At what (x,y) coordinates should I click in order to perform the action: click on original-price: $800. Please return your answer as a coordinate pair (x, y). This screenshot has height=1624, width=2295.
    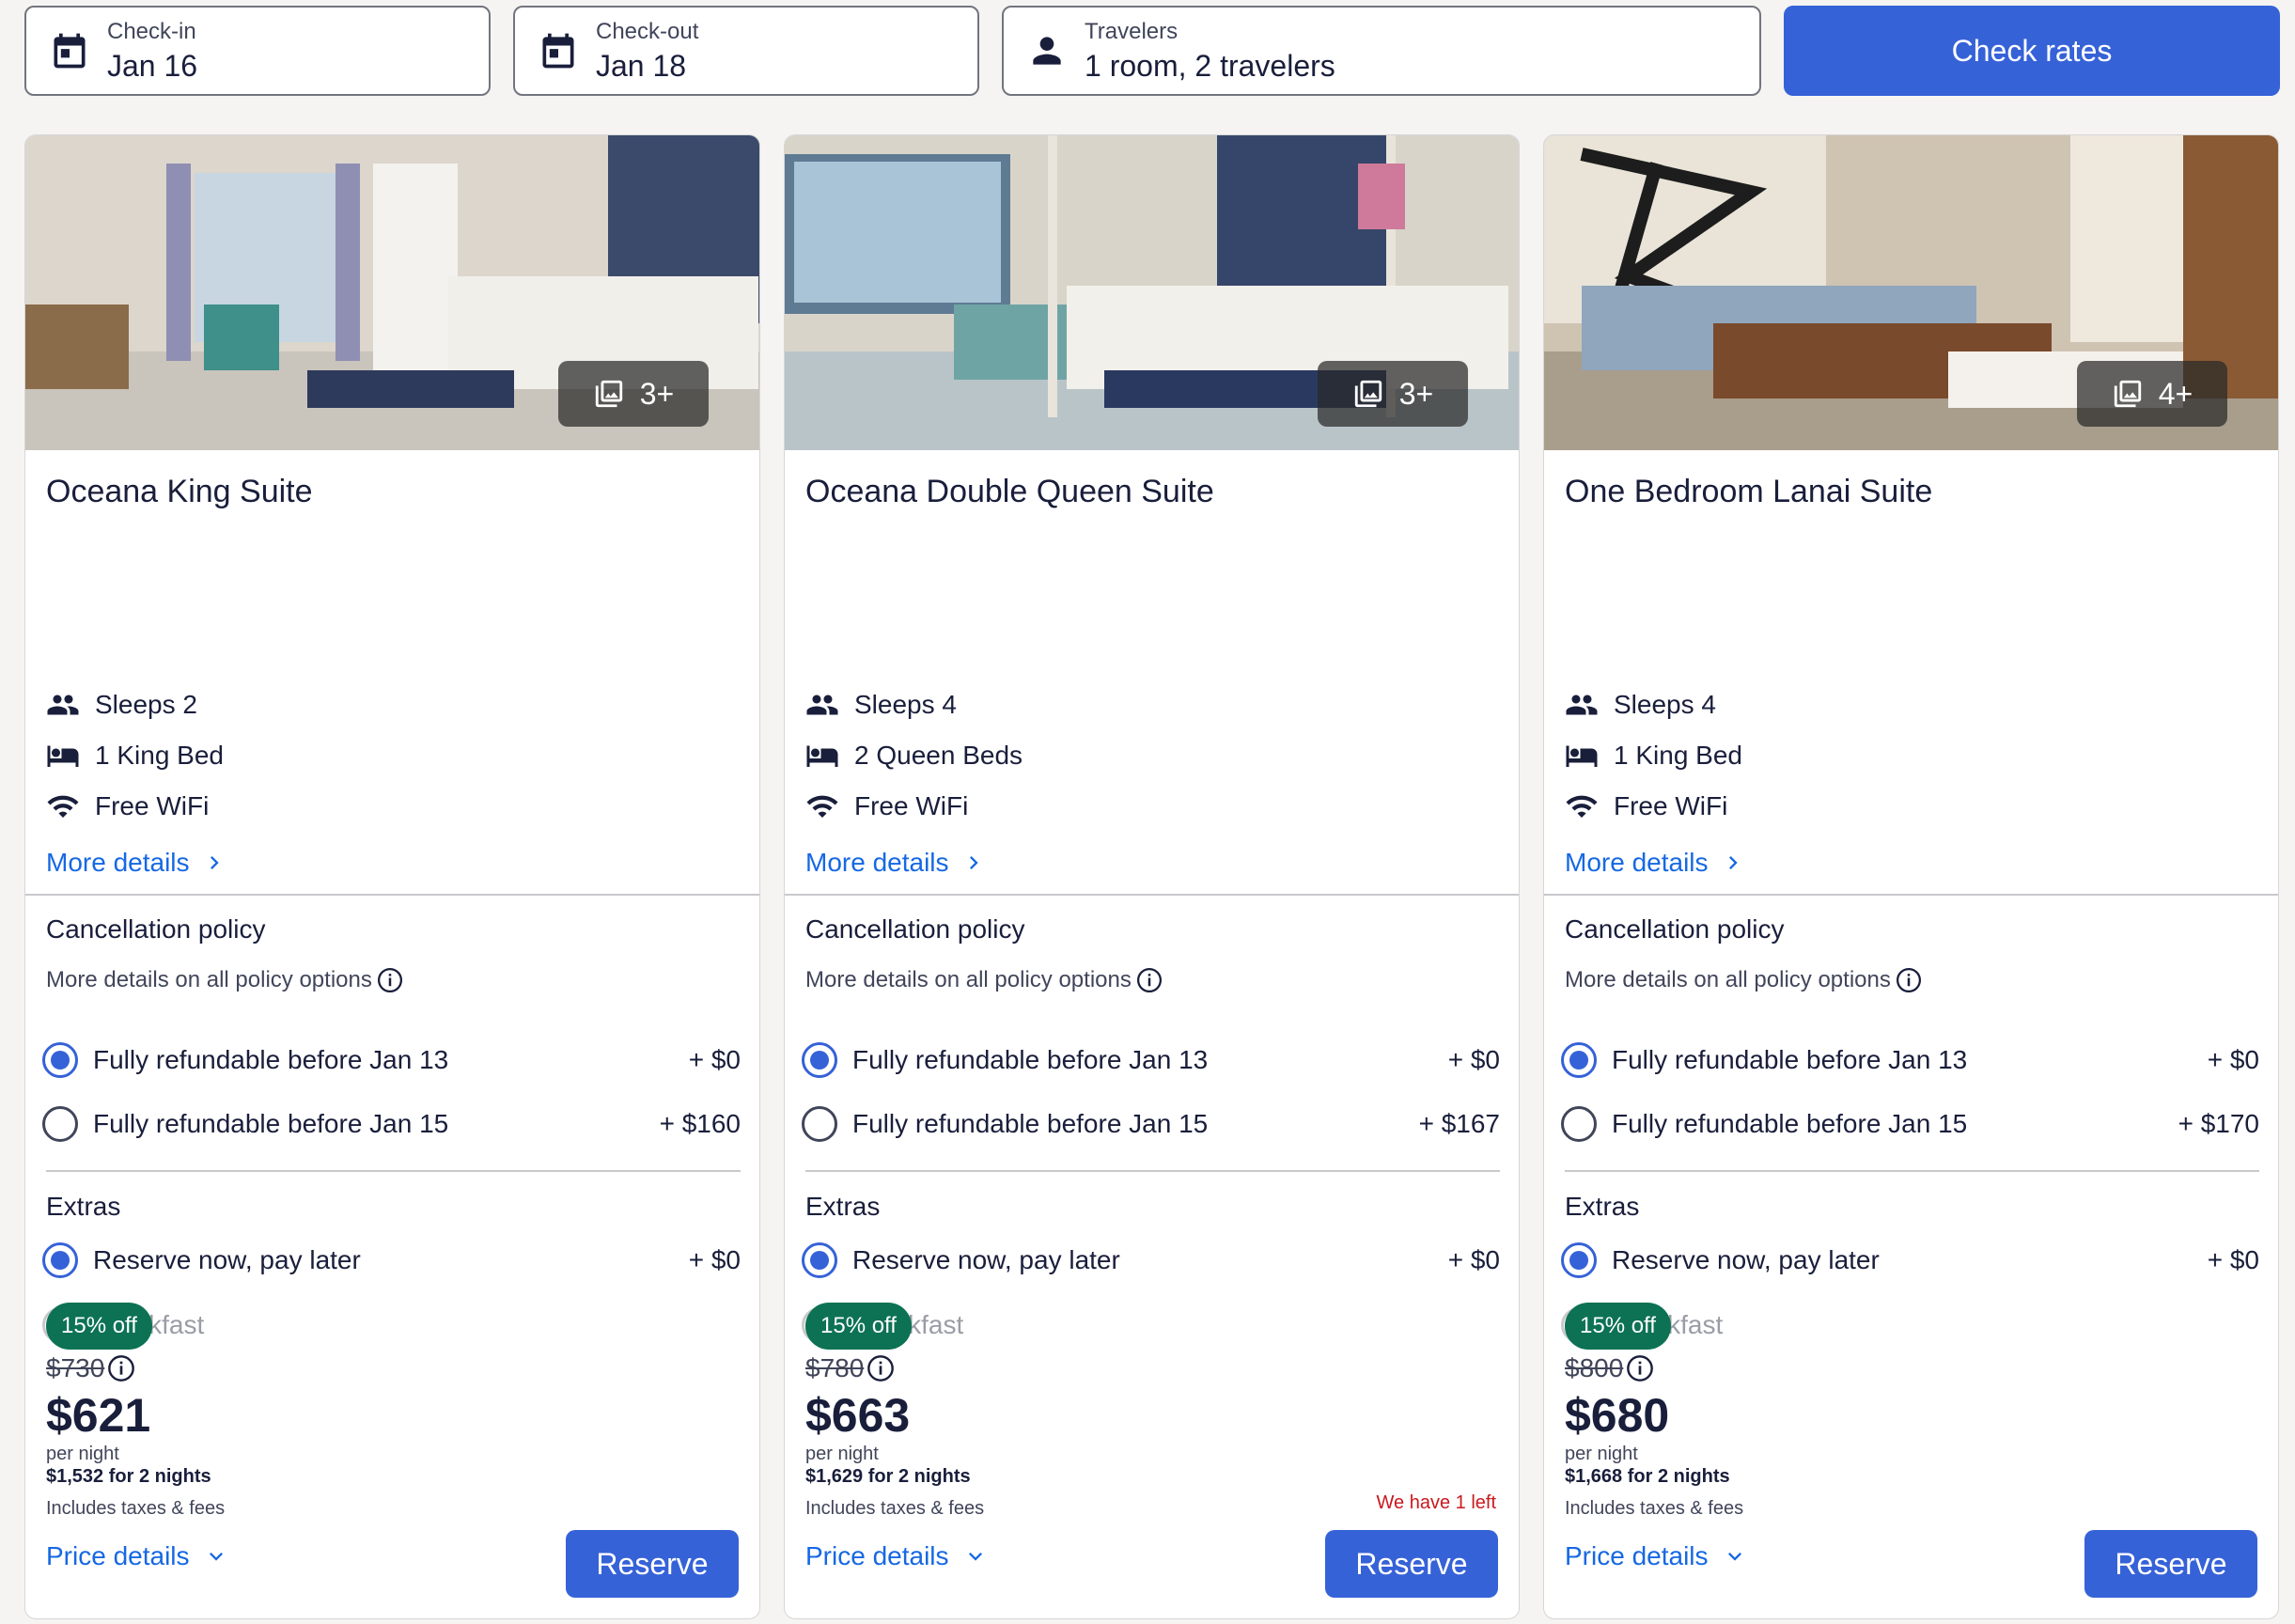
    Looking at the image, I should click on (1610, 1368).